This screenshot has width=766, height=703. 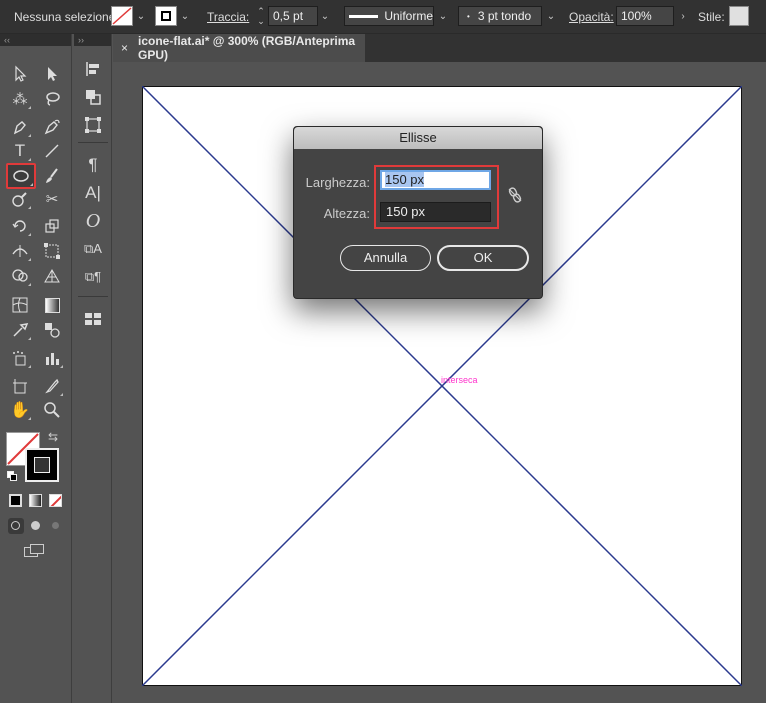 I want to click on profile-label: Uniforme, so click(x=408, y=16).